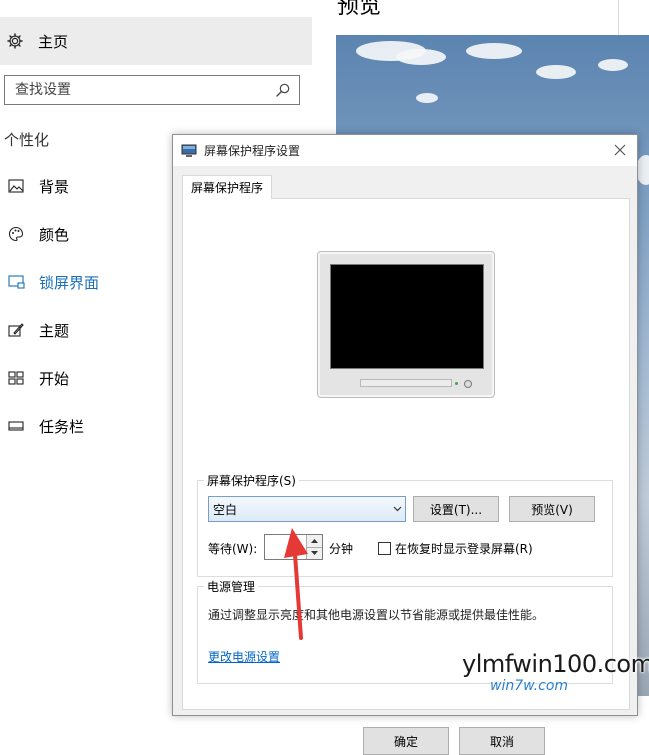  I want to click on nav-label: 任务栏, so click(62, 426).